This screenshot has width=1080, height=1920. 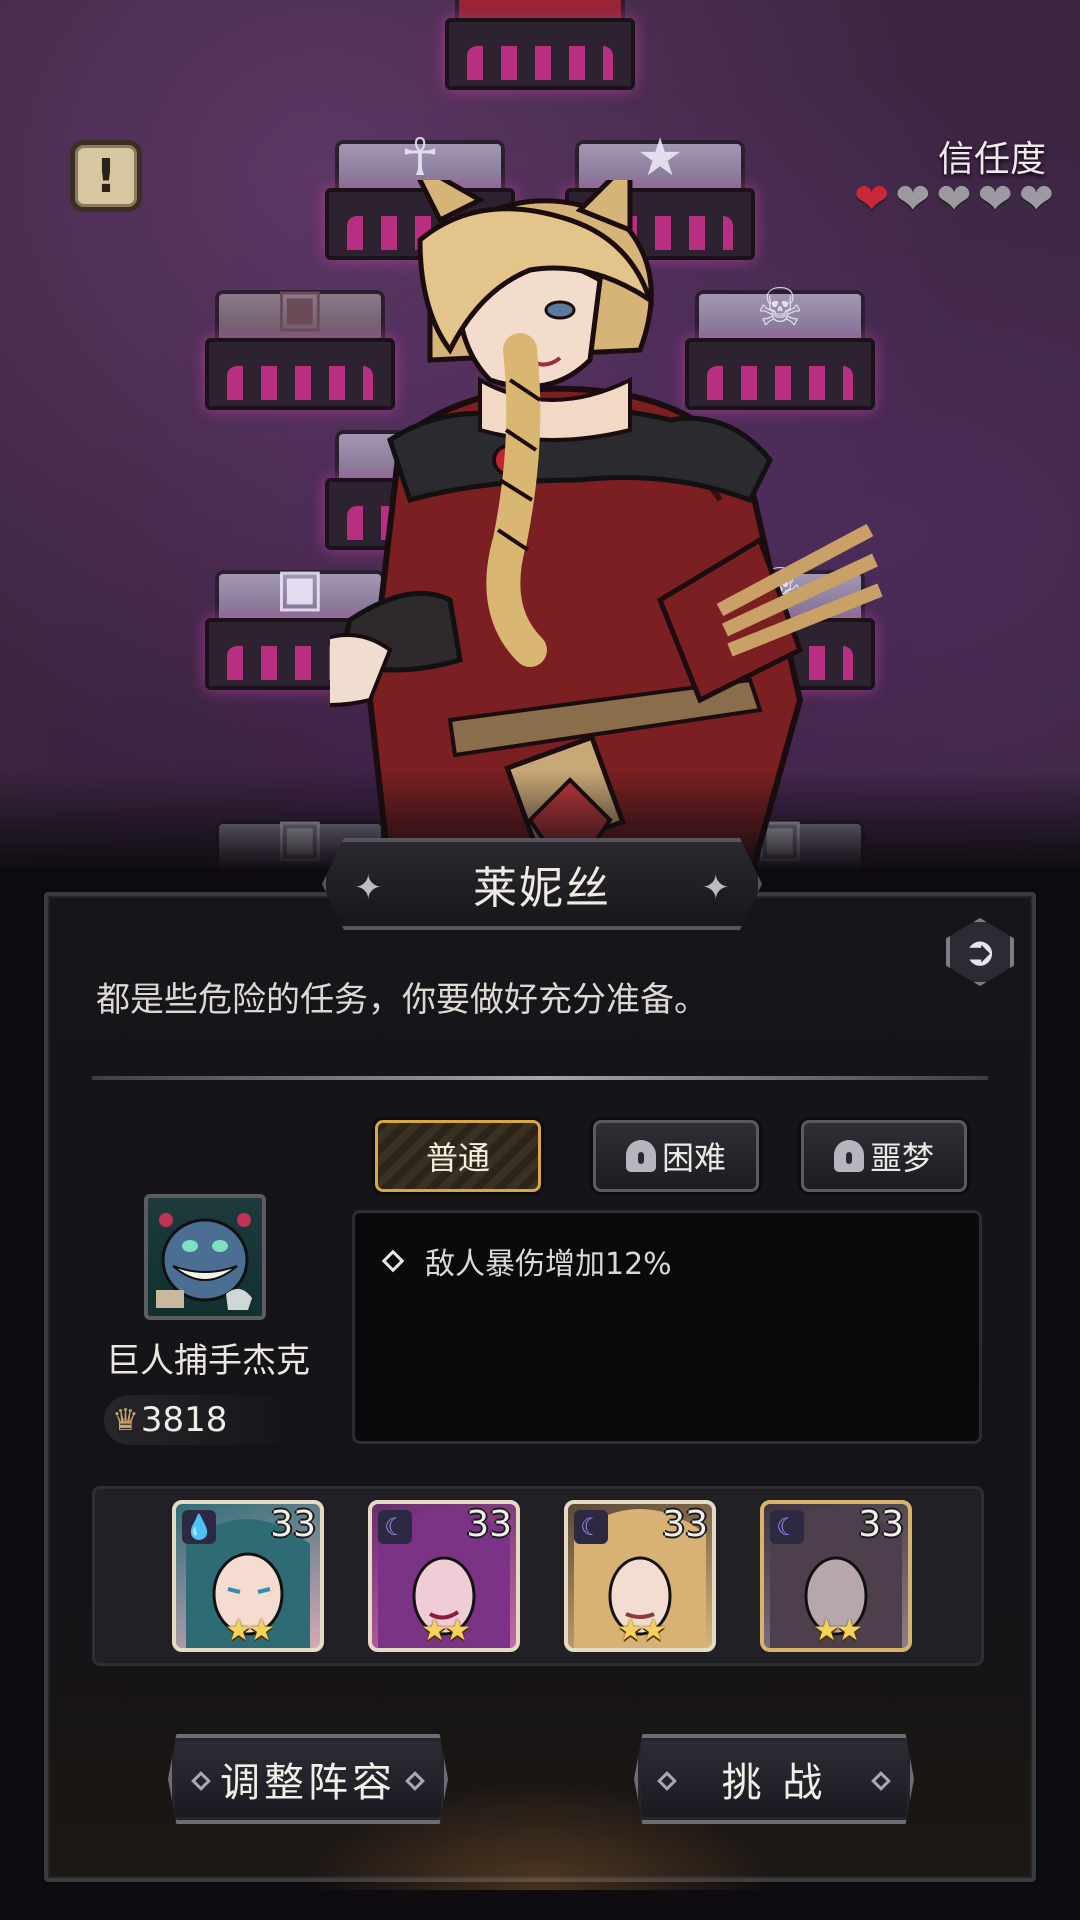 I want to click on tab-normal: 普通, so click(x=458, y=1156).